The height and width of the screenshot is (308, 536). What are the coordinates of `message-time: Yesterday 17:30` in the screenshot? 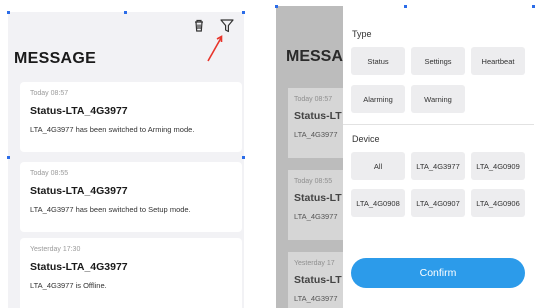 It's located at (55, 249).